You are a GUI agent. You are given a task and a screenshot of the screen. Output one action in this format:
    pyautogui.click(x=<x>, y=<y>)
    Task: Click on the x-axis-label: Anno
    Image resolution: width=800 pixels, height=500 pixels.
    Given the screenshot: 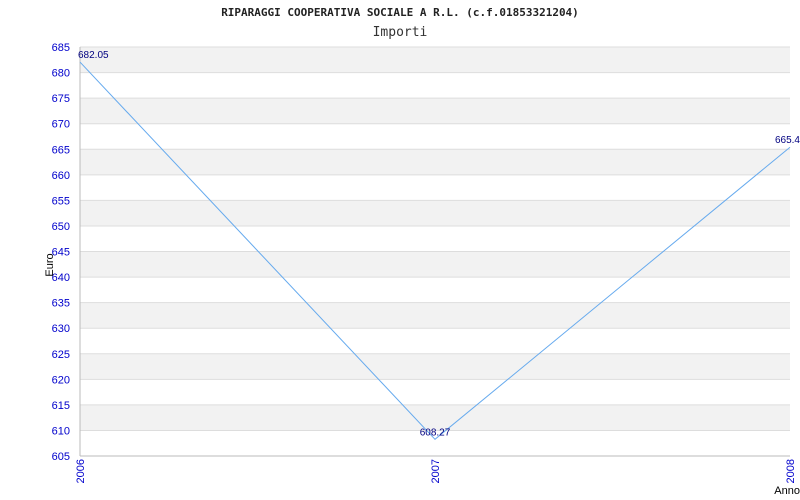 What is the action you would take?
    pyautogui.click(x=787, y=491)
    